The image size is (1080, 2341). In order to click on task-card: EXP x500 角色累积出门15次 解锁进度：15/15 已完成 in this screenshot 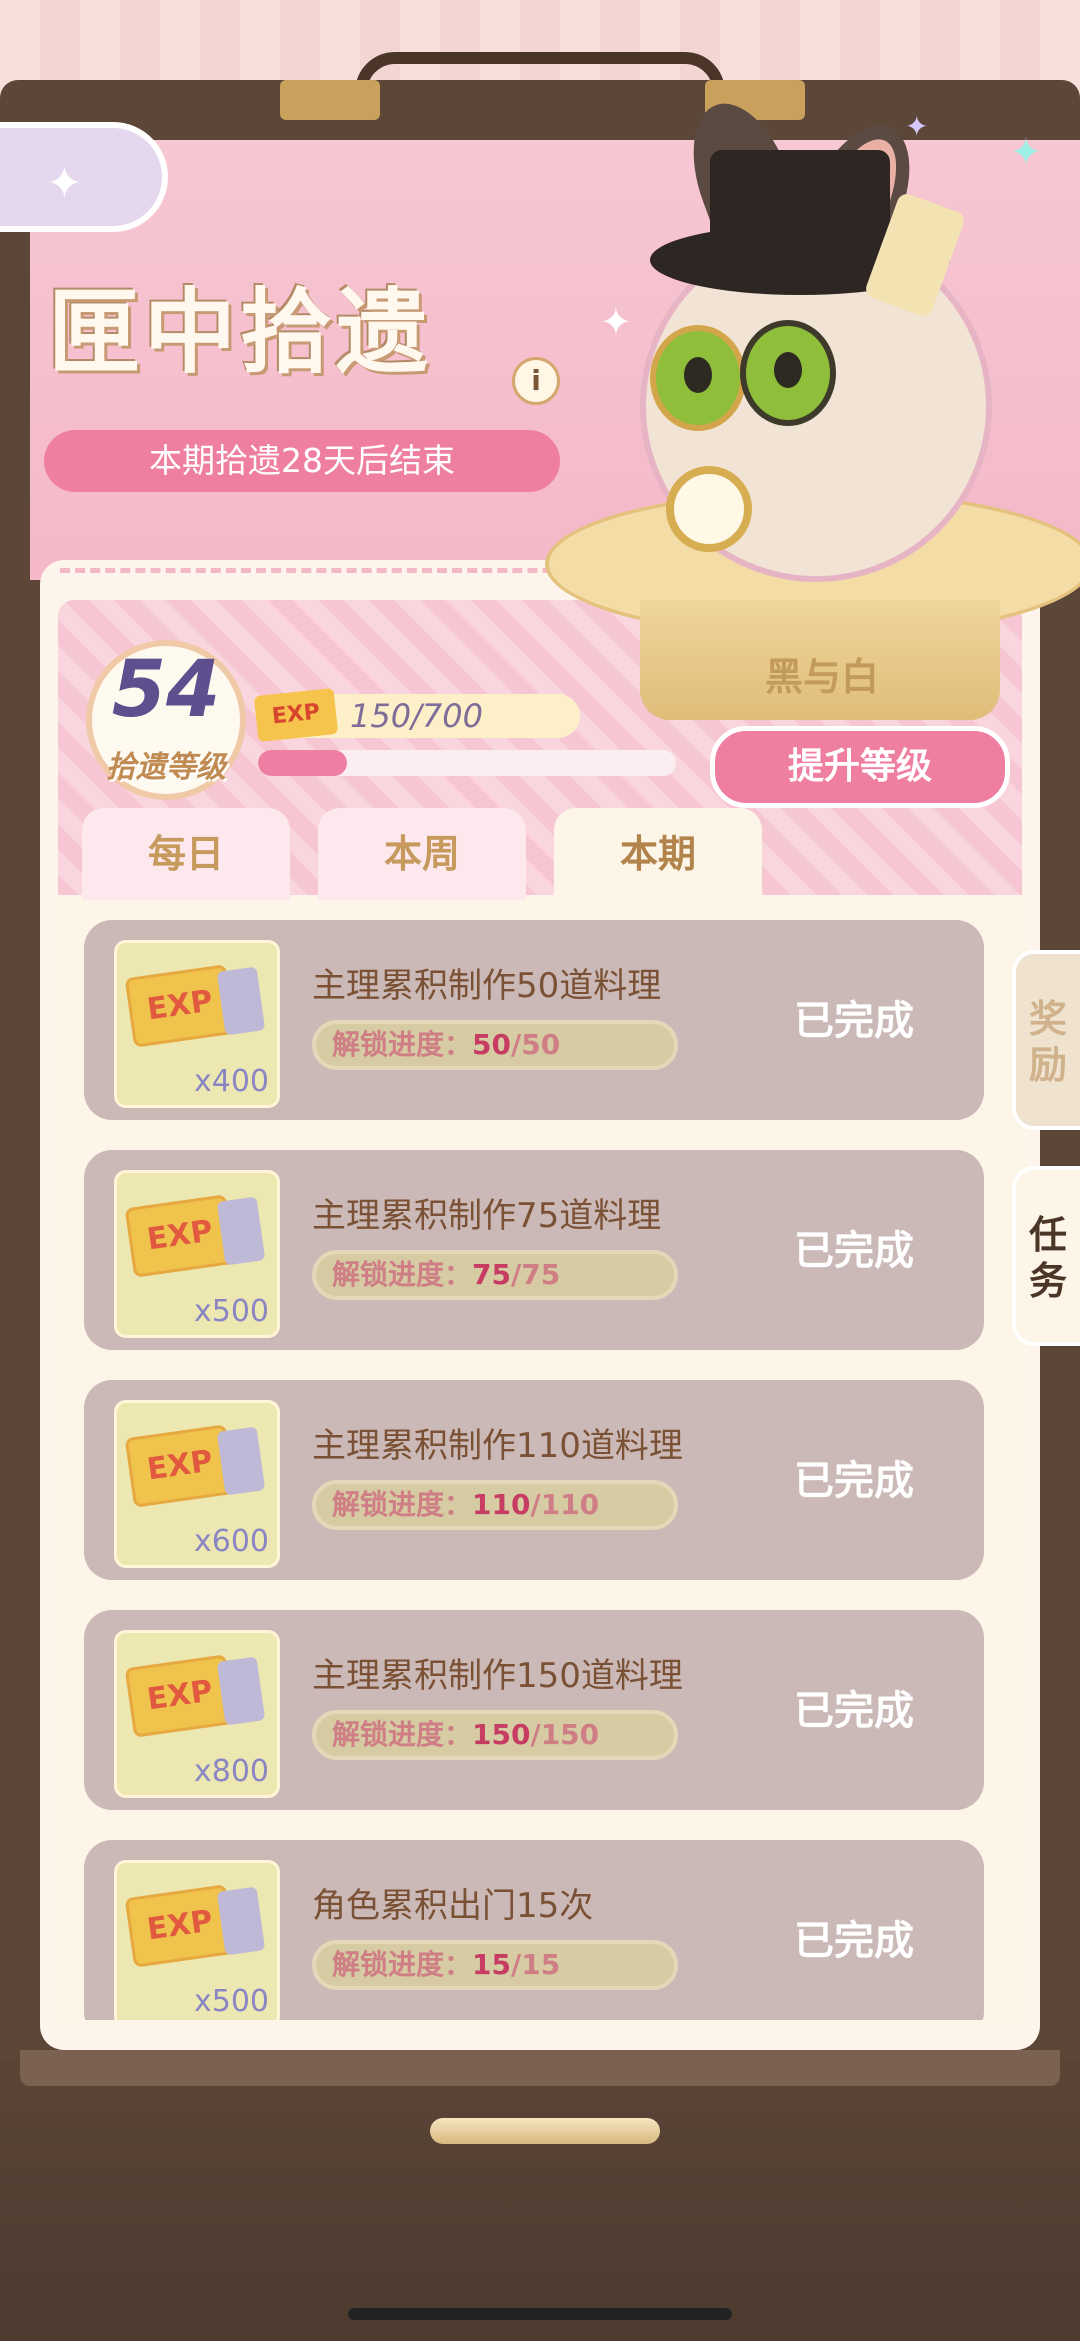, I will do `click(534, 1930)`.